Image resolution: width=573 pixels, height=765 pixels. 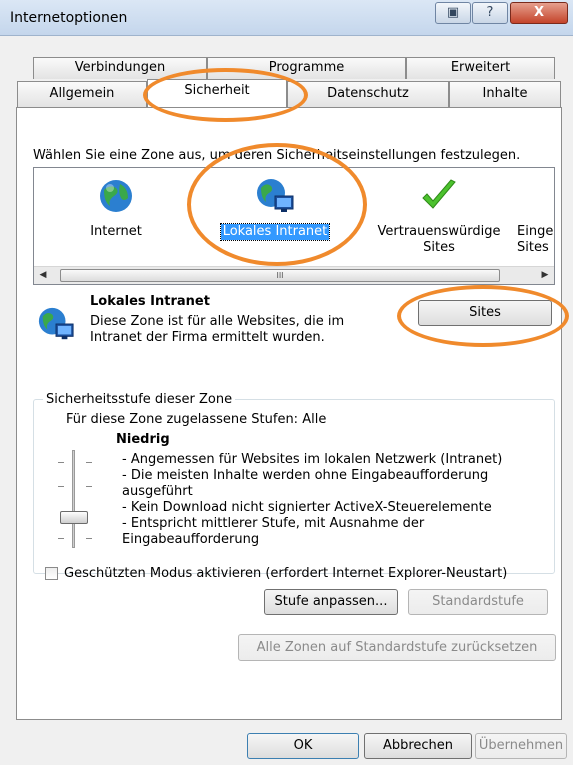 What do you see at coordinates (150, 301) in the screenshot?
I see `selected-zone-title: Lokales Intranet` at bounding box center [150, 301].